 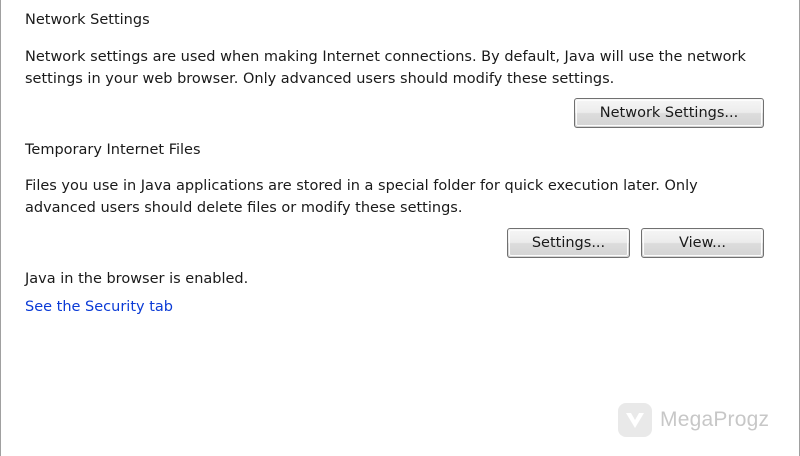 I want to click on temporary-internet-files-heading: Temporary Internet Files, so click(x=113, y=150).